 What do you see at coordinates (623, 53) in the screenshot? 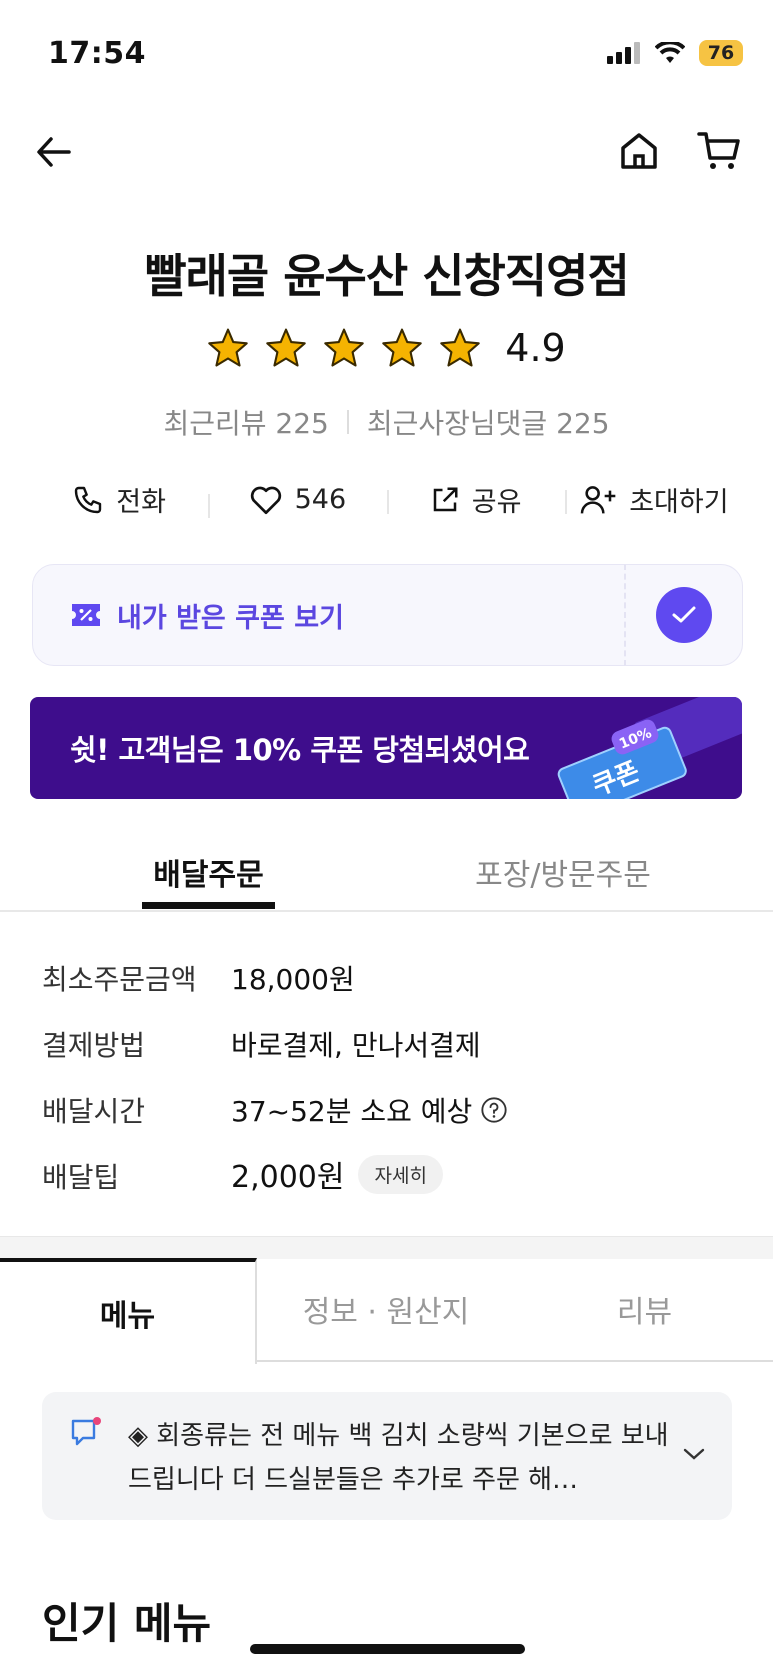
I see `cellular-signal-icon` at bounding box center [623, 53].